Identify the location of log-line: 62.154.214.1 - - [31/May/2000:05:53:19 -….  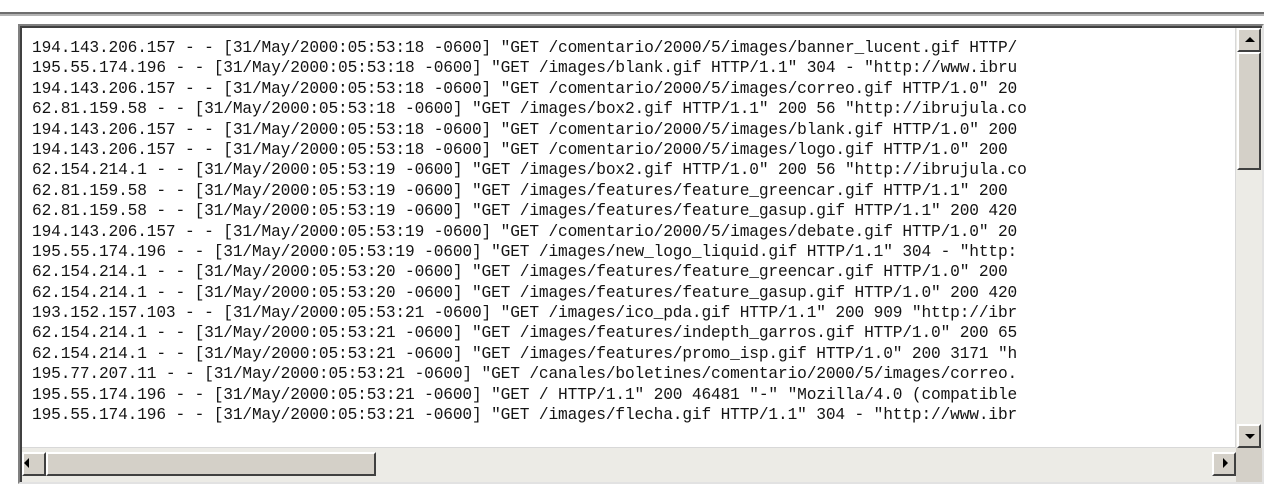
(529, 170).